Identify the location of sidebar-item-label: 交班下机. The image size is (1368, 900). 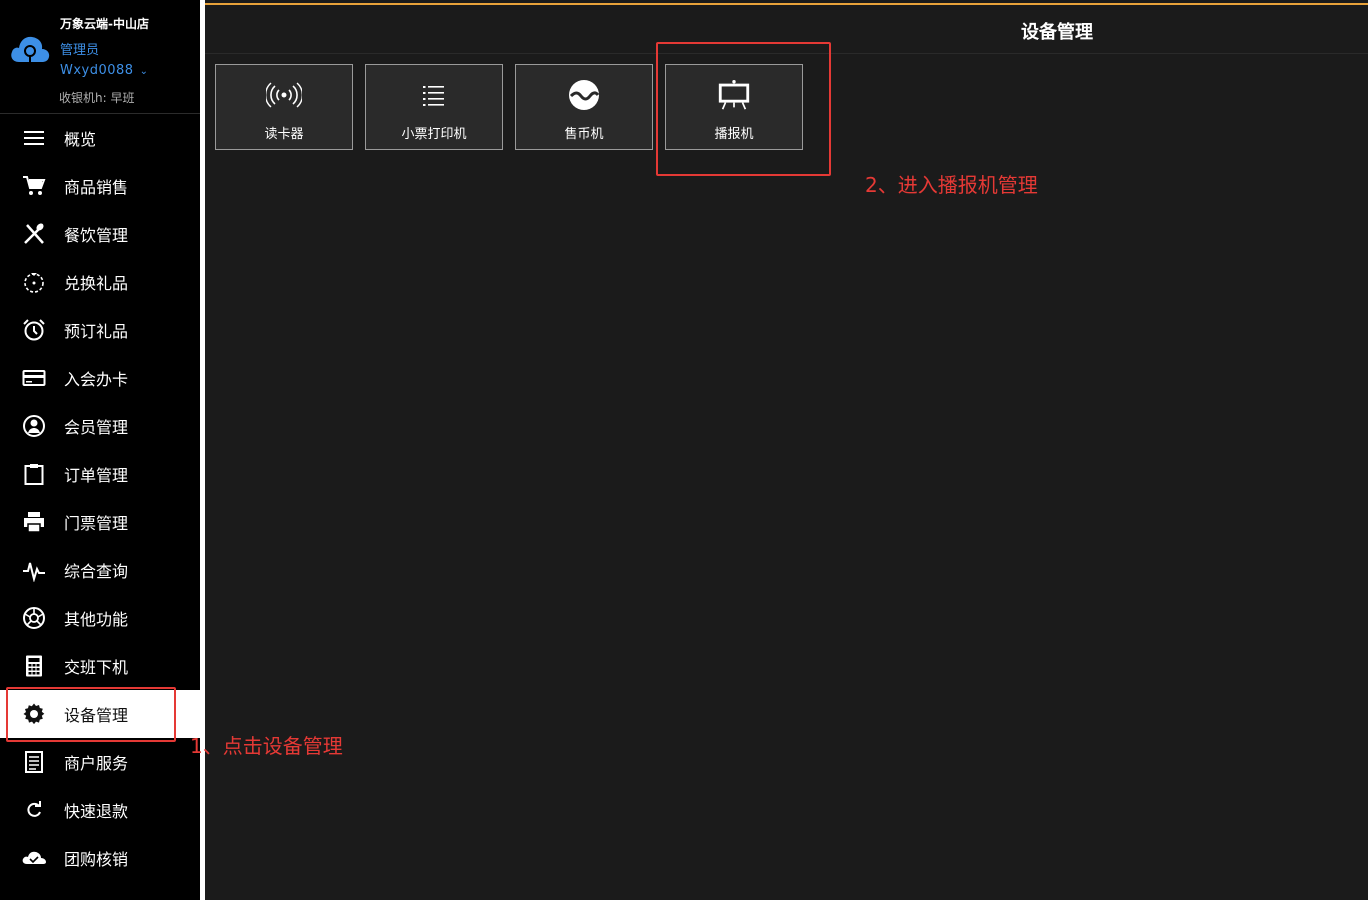
(96, 667).